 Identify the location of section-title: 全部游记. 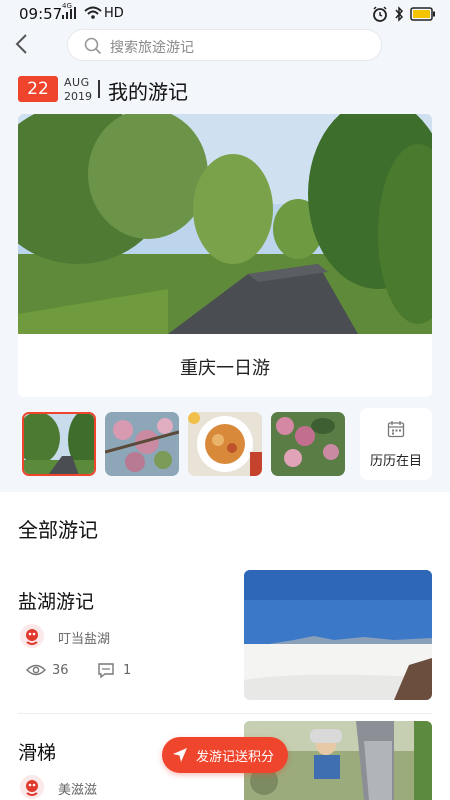
(58, 530).